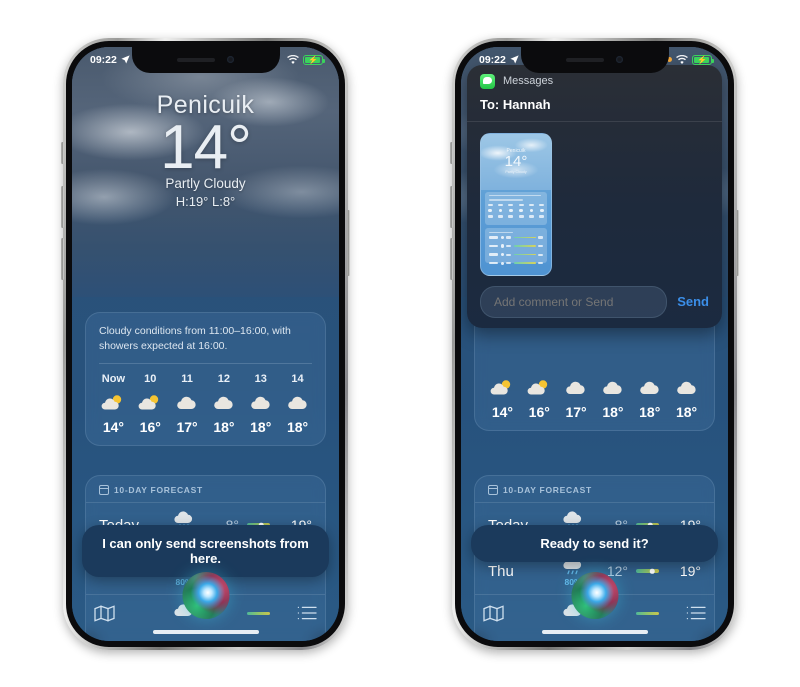 The height and width of the screenshot is (687, 800). I want to click on thumbnail-daily-card, so click(516, 246).